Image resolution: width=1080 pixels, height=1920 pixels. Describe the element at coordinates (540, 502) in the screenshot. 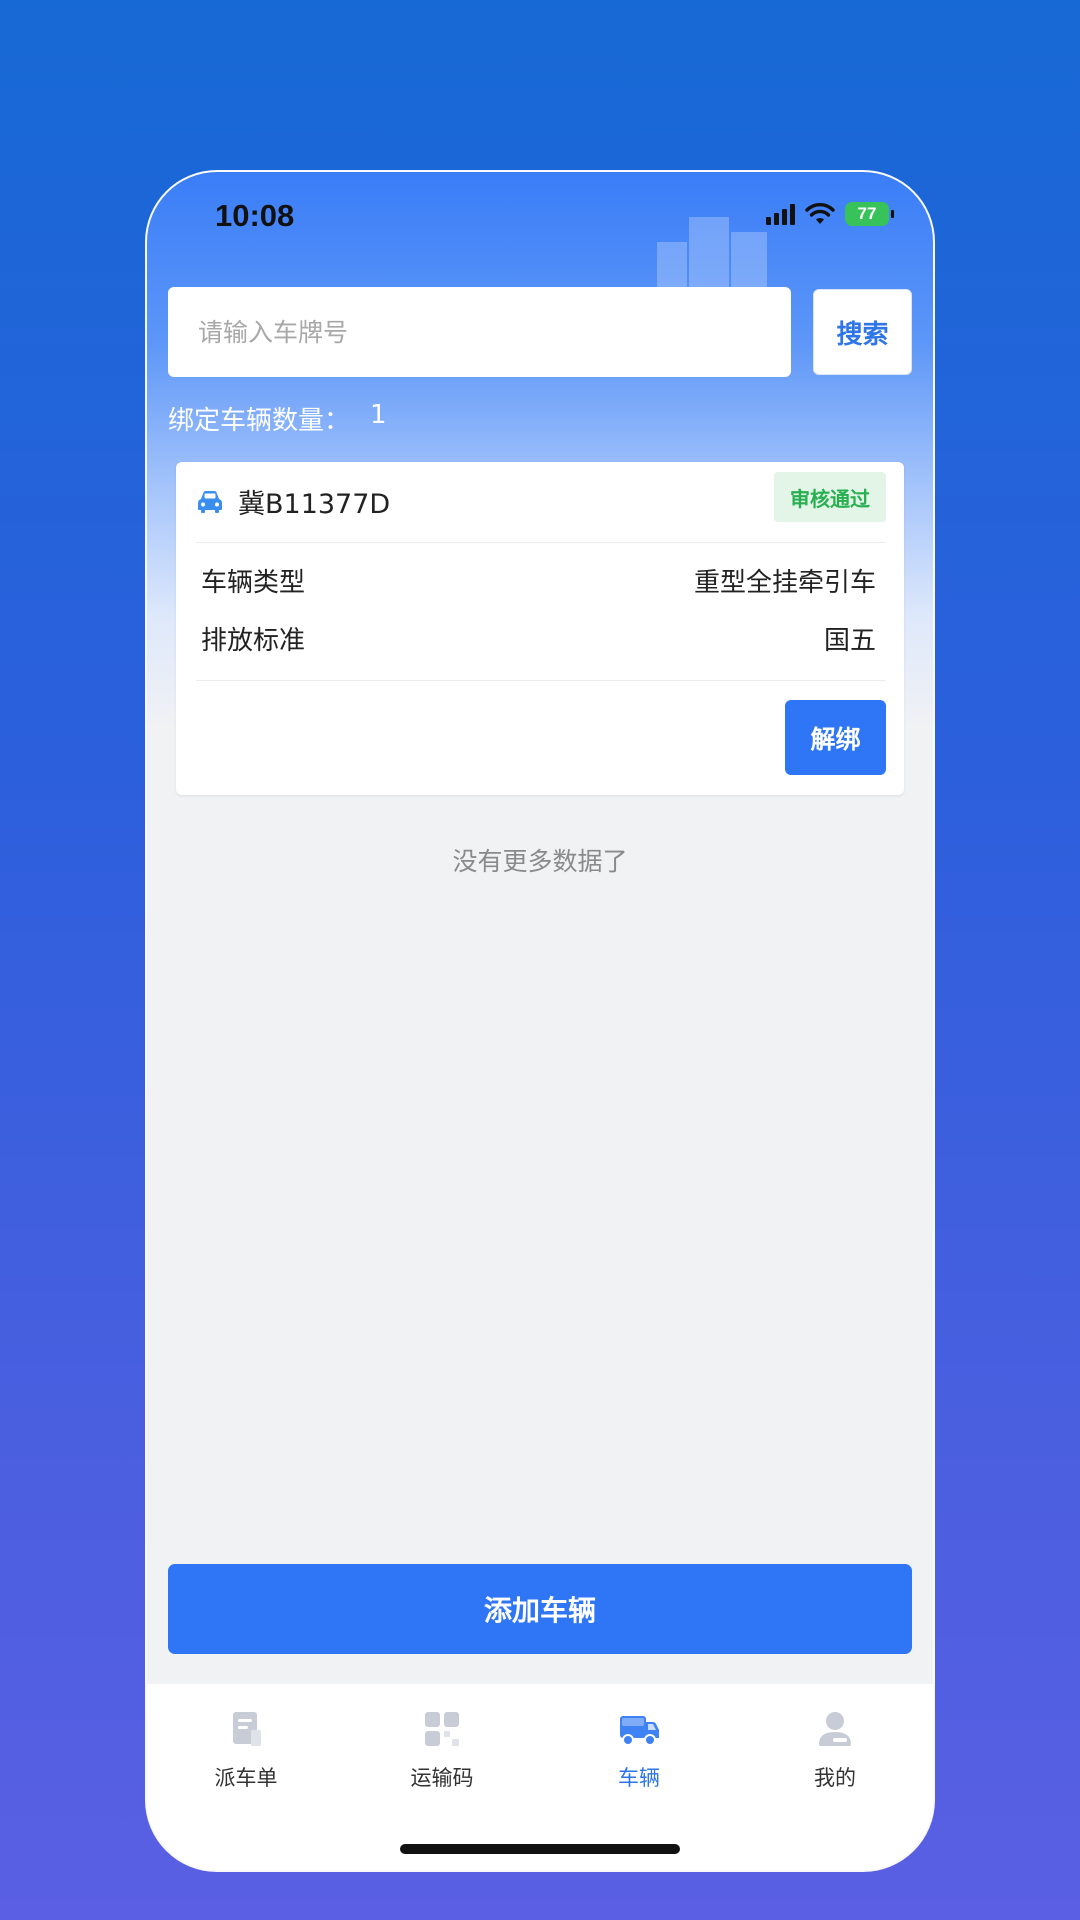

I see `vehicle-card-header: 冀B11377D 审核通过` at that location.